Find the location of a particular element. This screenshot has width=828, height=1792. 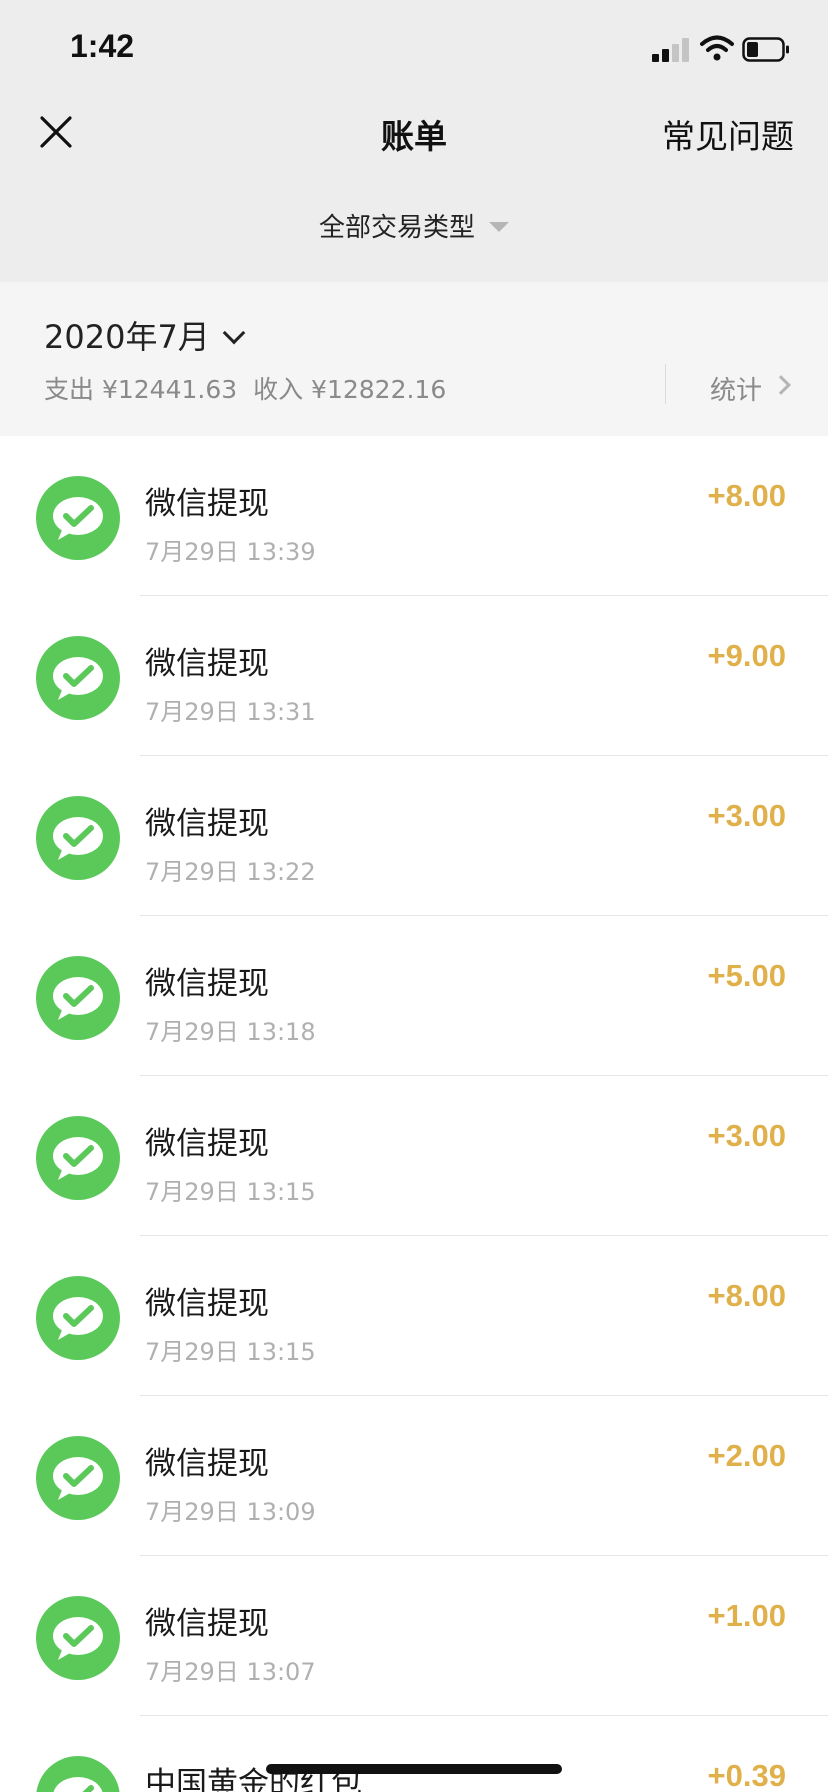

transaction-time: 7月29日 13:07 is located at coordinates (230, 1672).